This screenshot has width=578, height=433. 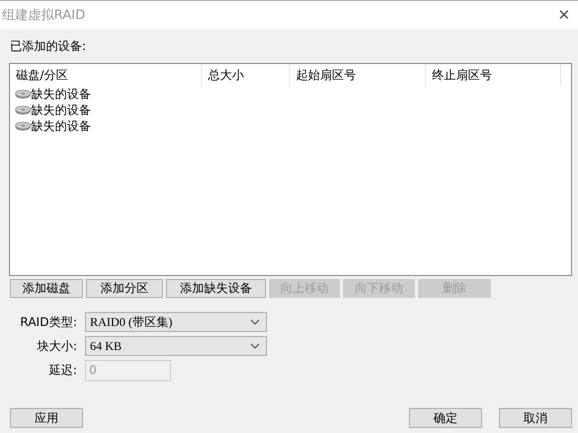 What do you see at coordinates (124, 288) in the screenshot?
I see `action-button: 添加分区` at bounding box center [124, 288].